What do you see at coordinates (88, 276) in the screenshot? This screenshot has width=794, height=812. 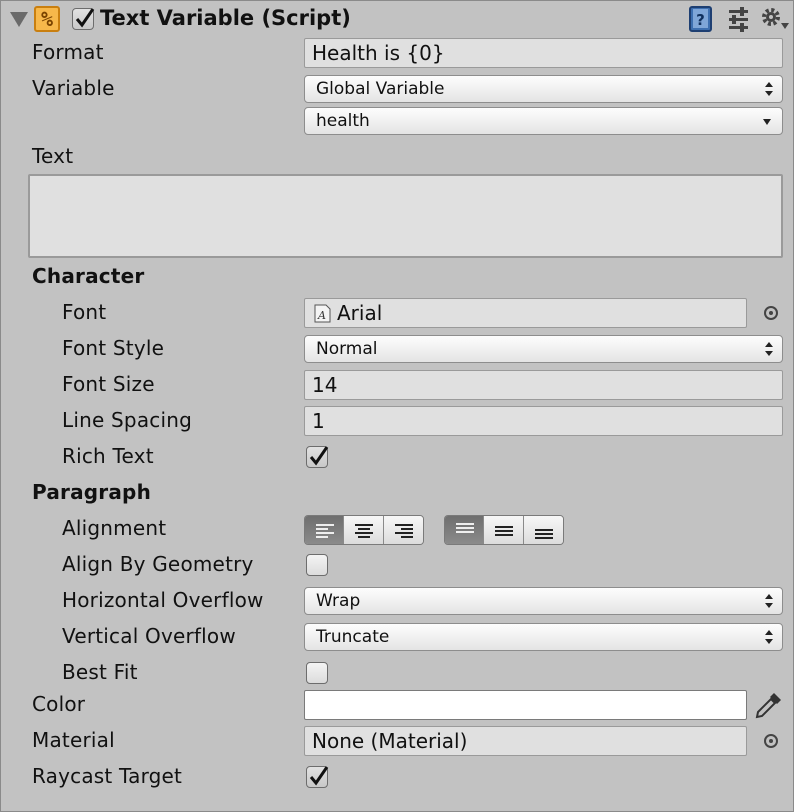 I see `character-heading: Character` at bounding box center [88, 276].